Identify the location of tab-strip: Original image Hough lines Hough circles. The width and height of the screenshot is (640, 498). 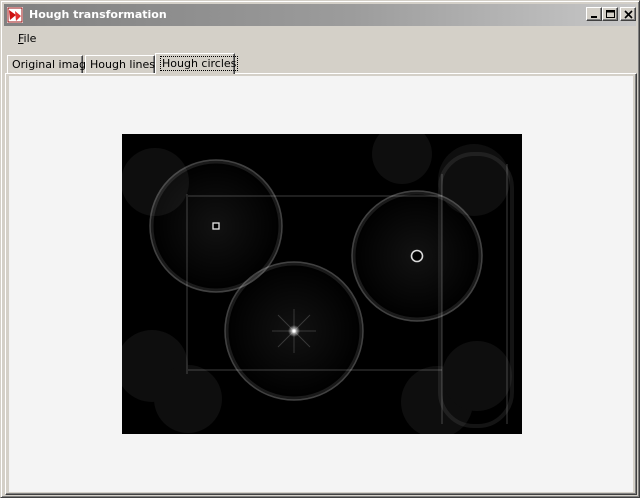
(322, 63).